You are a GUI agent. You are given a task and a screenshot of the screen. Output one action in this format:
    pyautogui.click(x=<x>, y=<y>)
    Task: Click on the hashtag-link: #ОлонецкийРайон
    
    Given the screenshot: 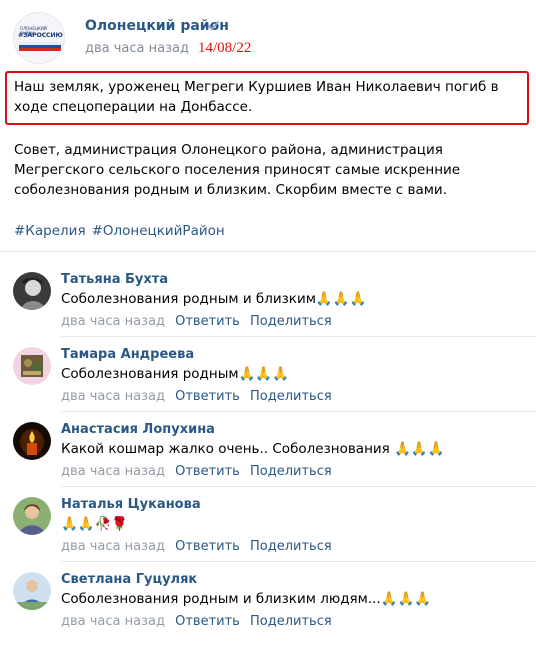 What is the action you would take?
    pyautogui.click(x=158, y=231)
    